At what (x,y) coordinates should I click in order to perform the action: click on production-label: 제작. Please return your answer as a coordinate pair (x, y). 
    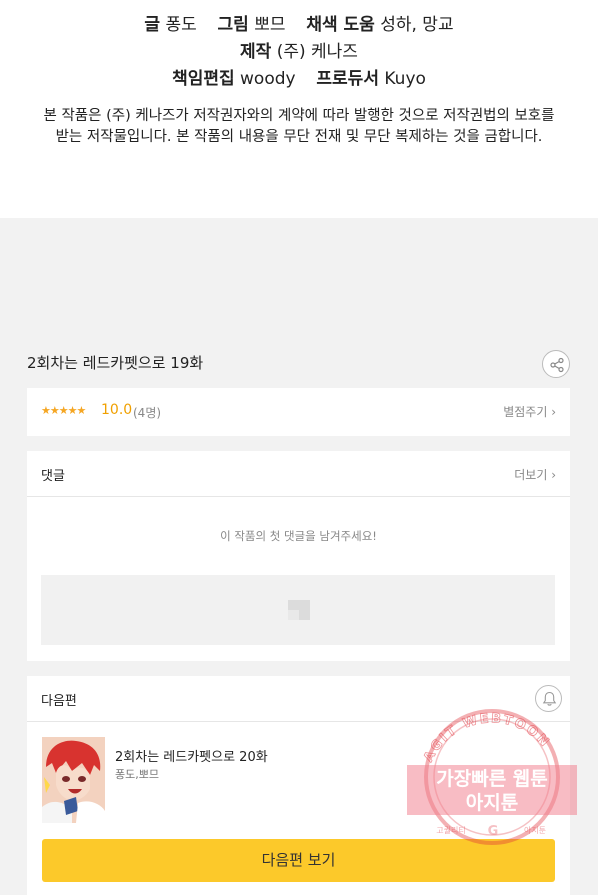
    Looking at the image, I should click on (256, 52).